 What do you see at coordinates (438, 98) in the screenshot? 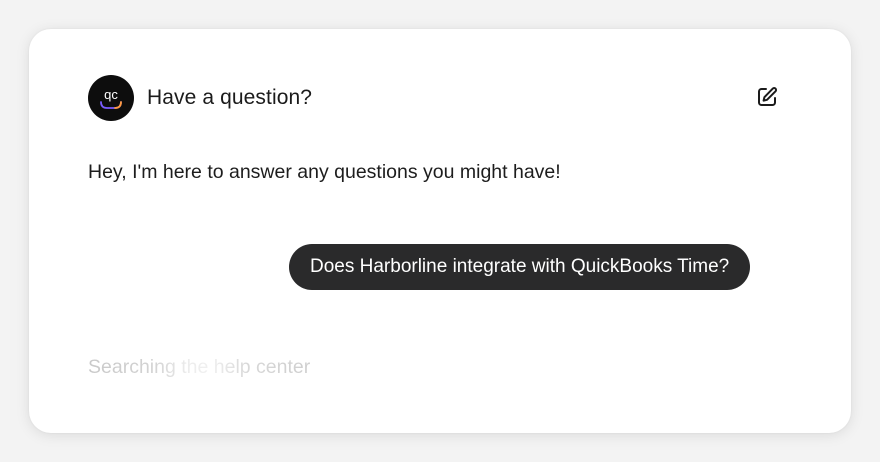
I see `chat-header: qc Have a question?` at bounding box center [438, 98].